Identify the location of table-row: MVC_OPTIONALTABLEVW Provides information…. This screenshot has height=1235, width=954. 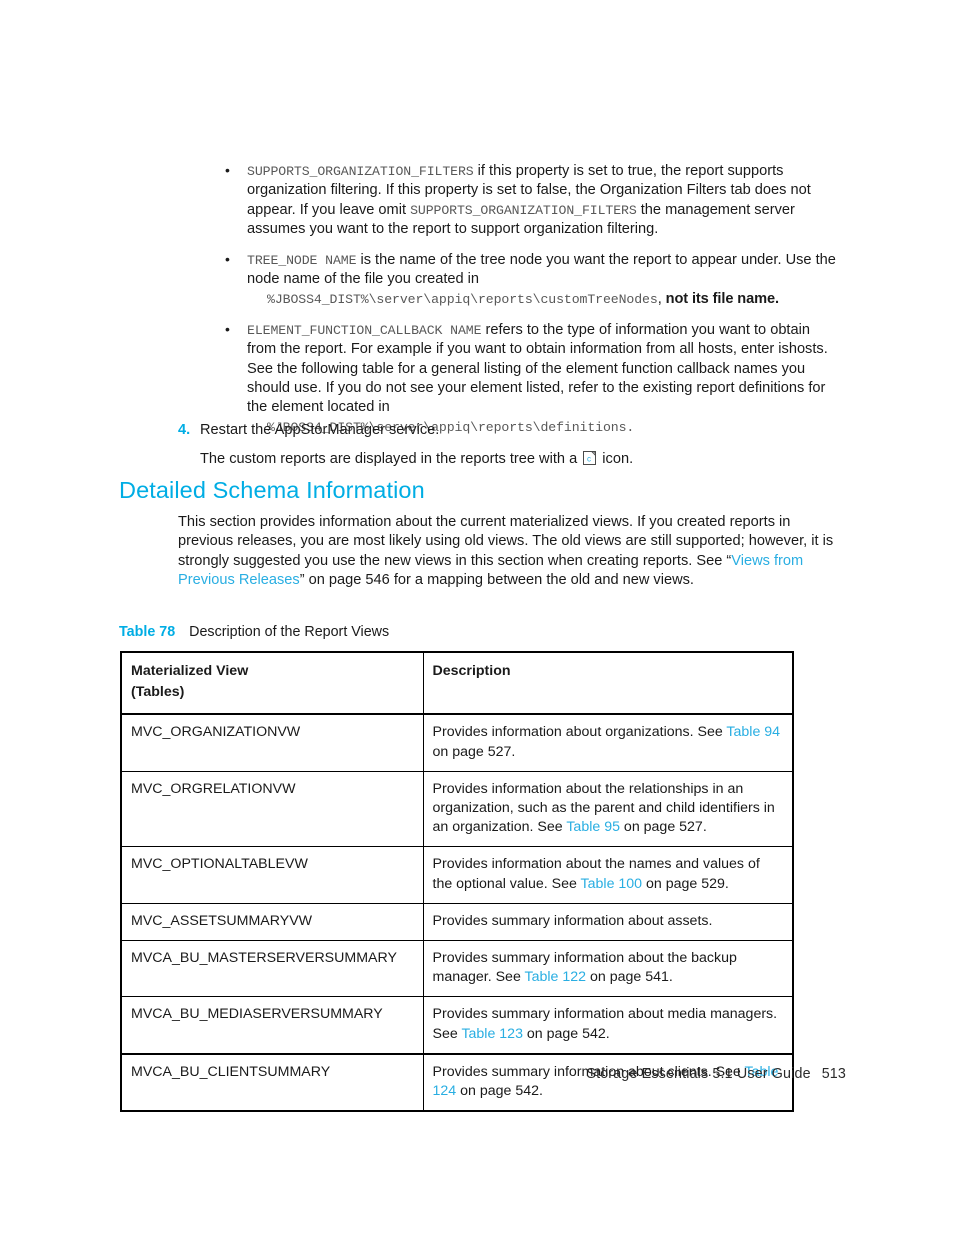
(457, 875).